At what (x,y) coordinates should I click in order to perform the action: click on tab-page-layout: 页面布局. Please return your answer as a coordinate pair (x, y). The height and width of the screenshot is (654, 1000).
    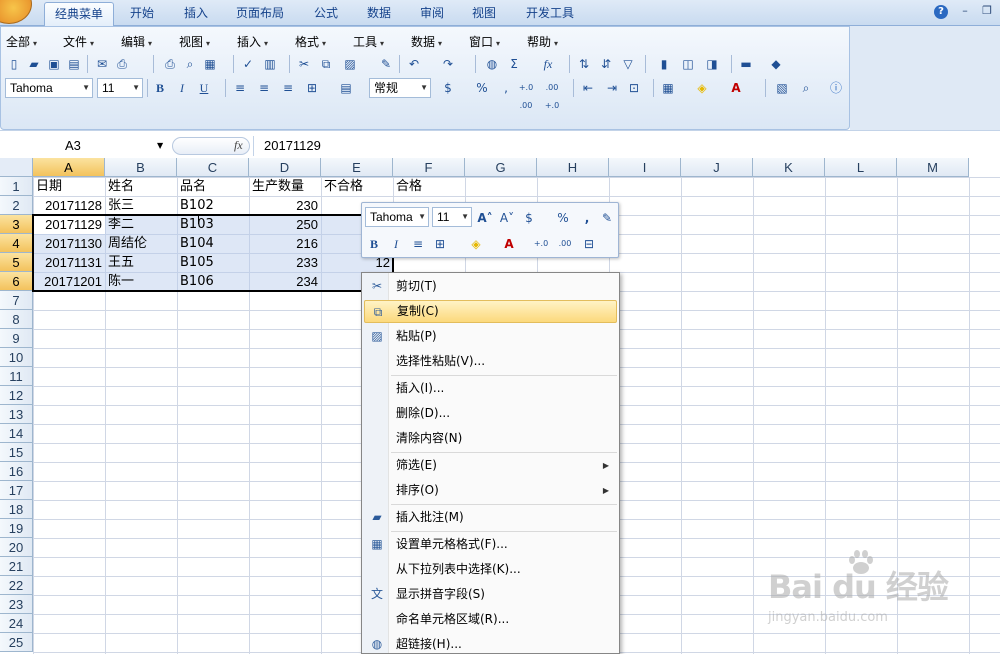
    Looking at the image, I should click on (260, 14).